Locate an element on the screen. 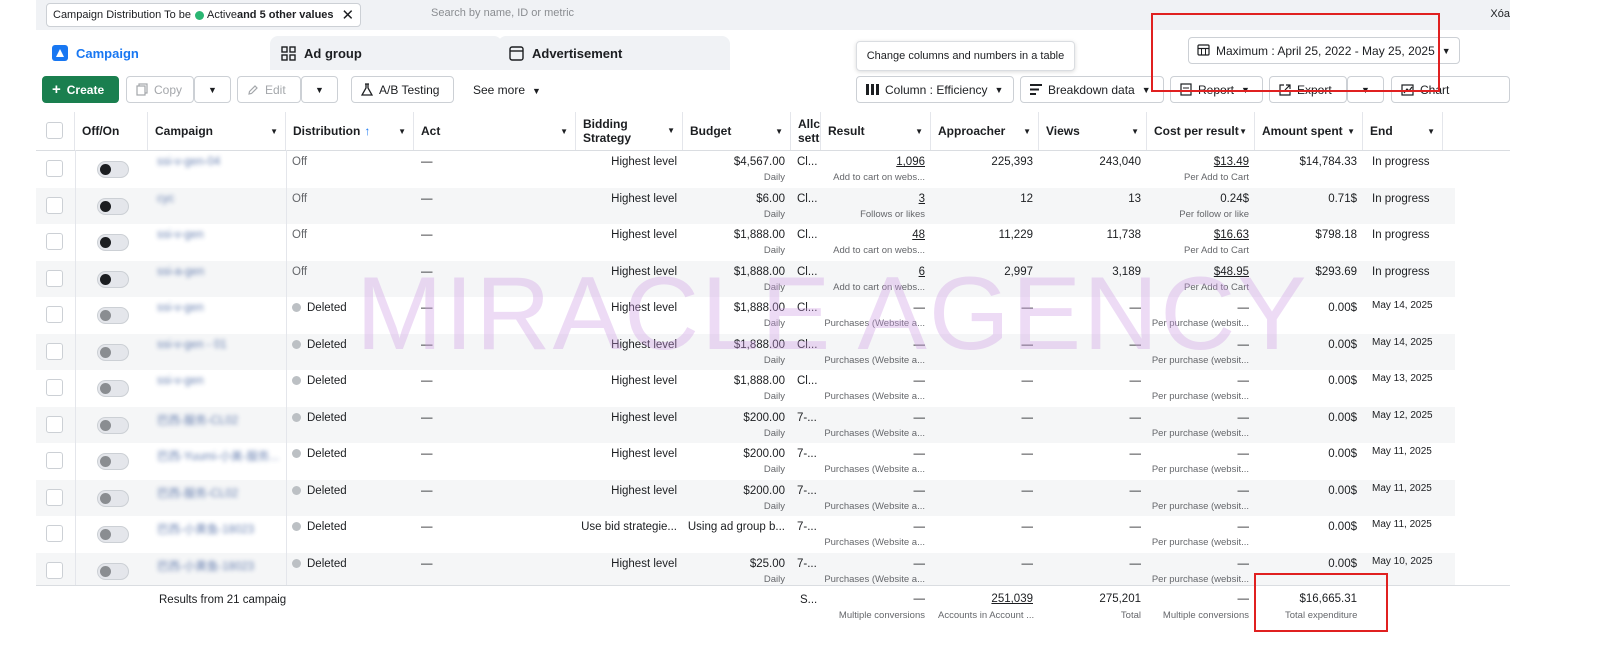  edit-button: Edit is located at coordinates (269, 89).